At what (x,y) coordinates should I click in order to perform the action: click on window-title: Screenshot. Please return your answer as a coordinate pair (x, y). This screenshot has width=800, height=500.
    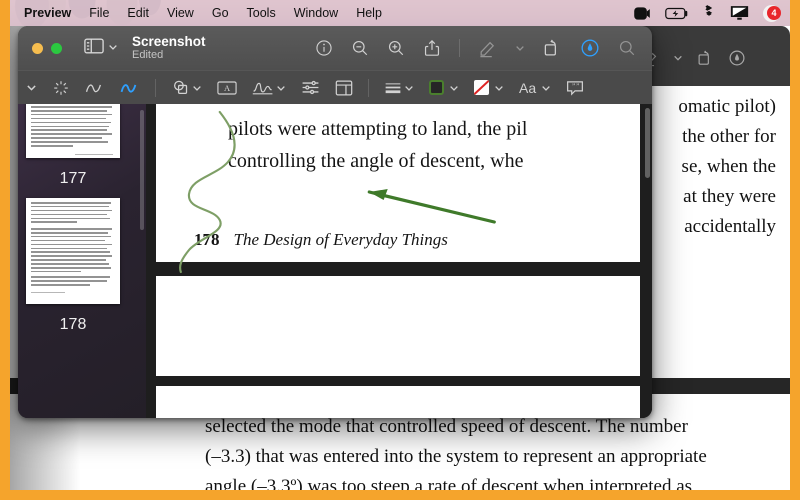
    Looking at the image, I should click on (169, 42).